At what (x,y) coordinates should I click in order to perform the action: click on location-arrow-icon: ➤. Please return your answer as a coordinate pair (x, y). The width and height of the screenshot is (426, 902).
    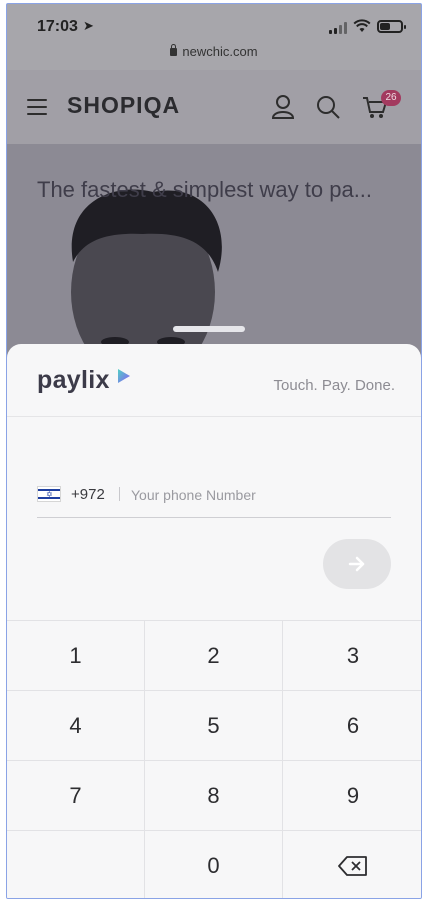
    Looking at the image, I should click on (88, 25).